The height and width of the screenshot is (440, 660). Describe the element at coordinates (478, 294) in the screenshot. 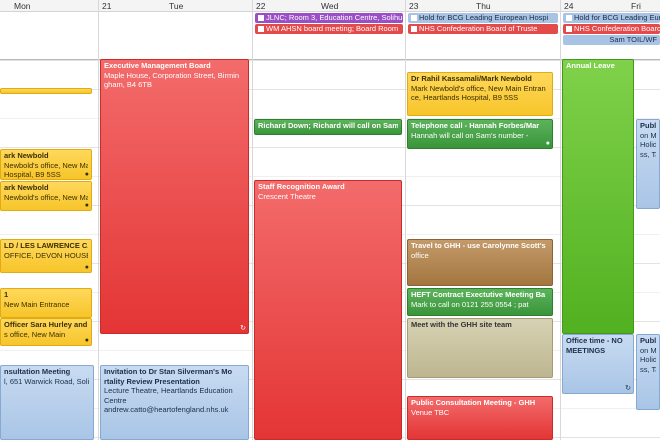

I see `event-title: HEFT Contract Exectutive Meeting Ba` at that location.